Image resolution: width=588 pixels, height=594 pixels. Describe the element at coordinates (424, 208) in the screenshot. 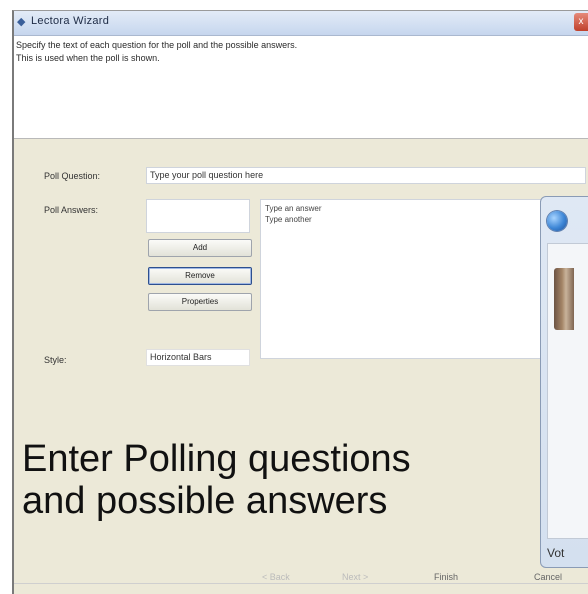

I see `answer-item: Type an answer` at that location.